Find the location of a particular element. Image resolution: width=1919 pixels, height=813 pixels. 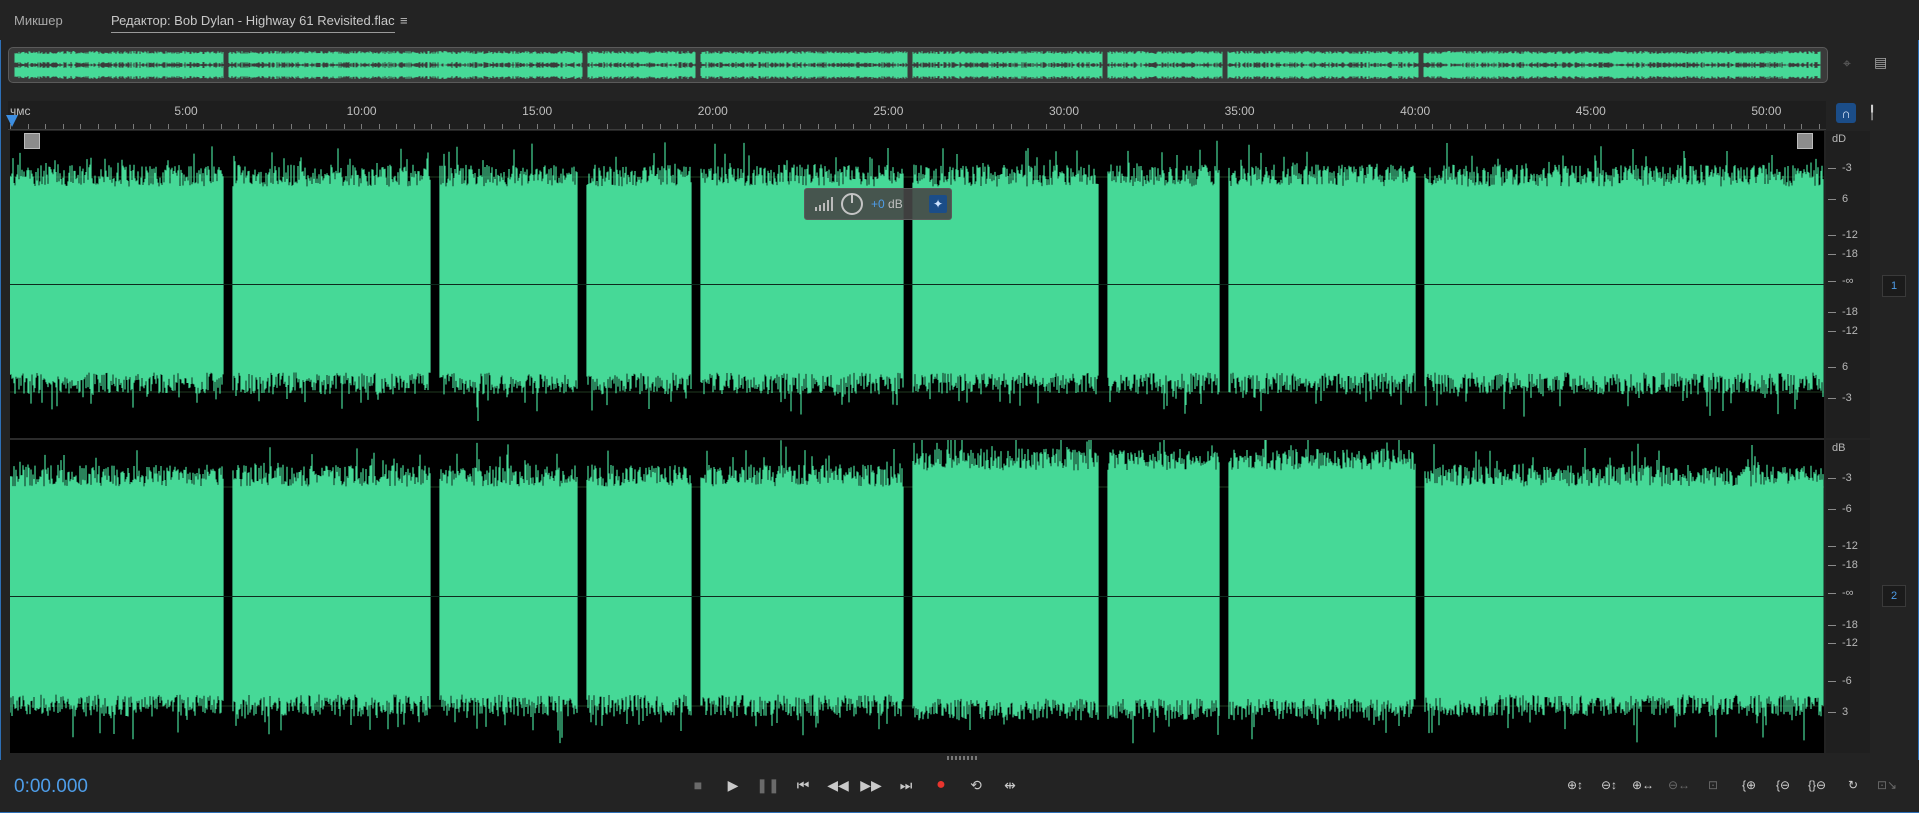

current-time-display: 0:00.000 is located at coordinates (51, 787).